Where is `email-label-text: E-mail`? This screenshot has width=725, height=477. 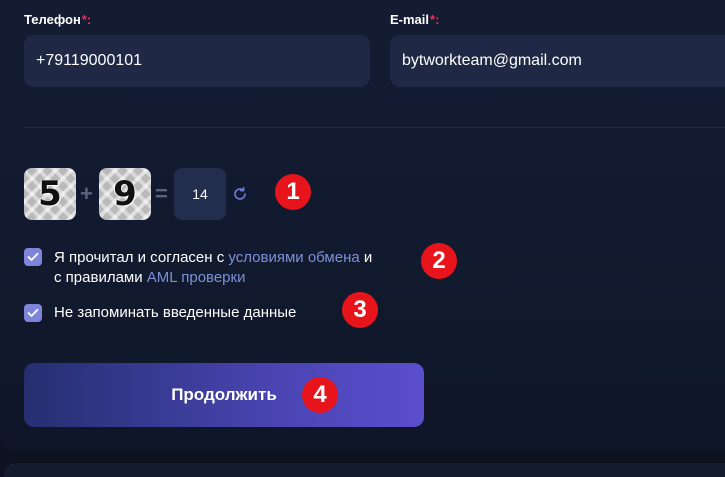
email-label-text: E-mail is located at coordinates (410, 19).